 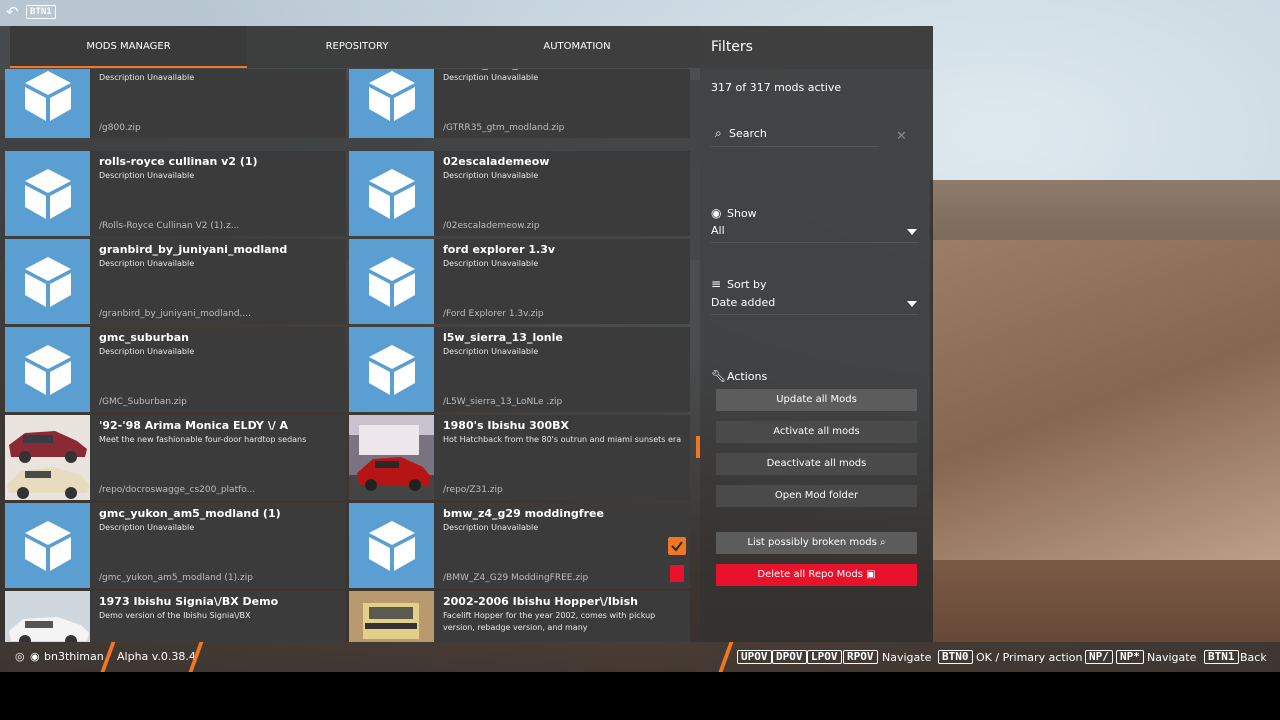 What do you see at coordinates (176, 578) in the screenshot?
I see `mod-path: /gmc_yukon_am5_modland (1).zip` at bounding box center [176, 578].